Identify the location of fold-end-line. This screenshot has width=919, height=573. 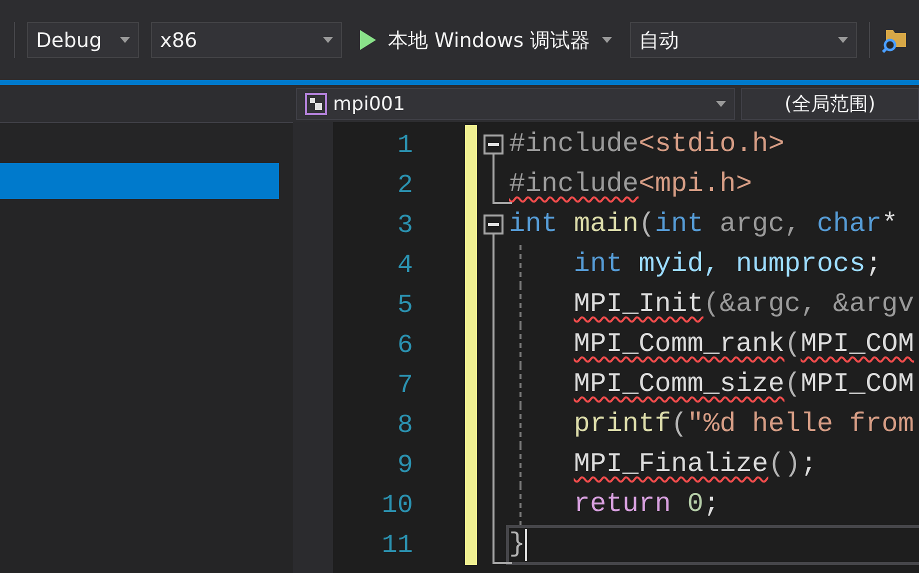
(502, 545).